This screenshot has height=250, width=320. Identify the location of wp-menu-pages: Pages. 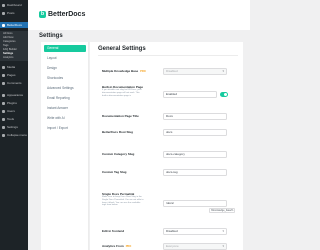
(14, 75).